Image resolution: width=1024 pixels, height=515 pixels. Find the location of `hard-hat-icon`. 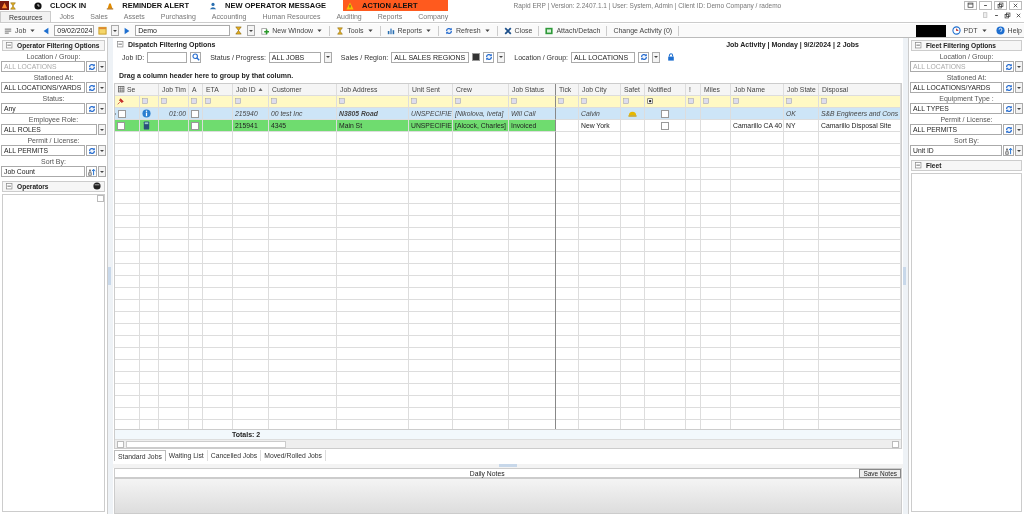

hard-hat-icon is located at coordinates (632, 113).